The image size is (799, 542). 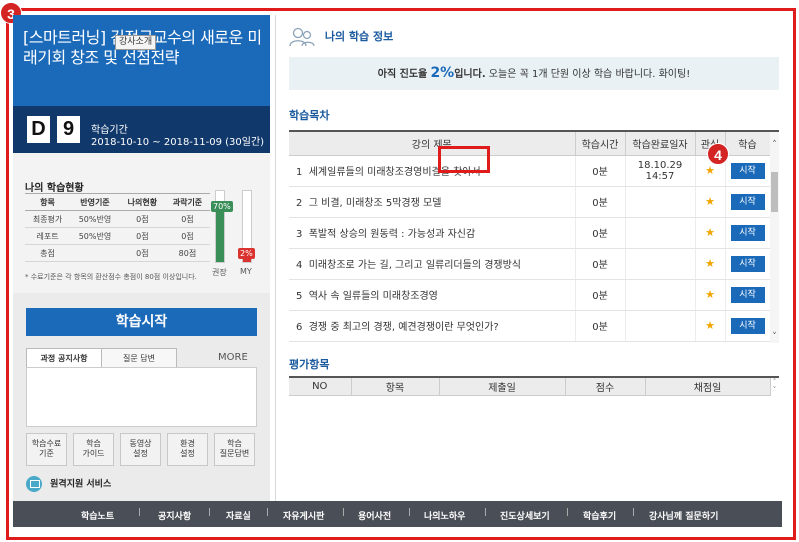 What do you see at coordinates (238, 515) in the screenshot?
I see `footer-link-resources: 자료실` at bounding box center [238, 515].